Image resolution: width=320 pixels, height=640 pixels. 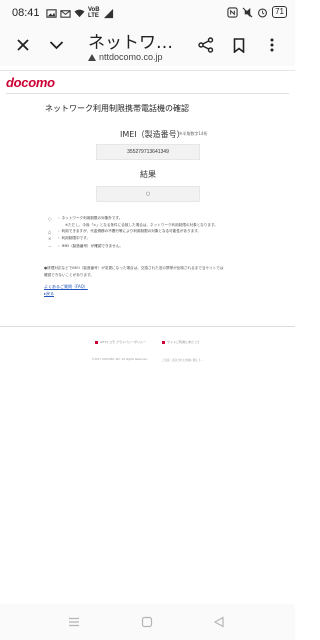 I want to click on result-label: 結果, so click(x=148, y=174).